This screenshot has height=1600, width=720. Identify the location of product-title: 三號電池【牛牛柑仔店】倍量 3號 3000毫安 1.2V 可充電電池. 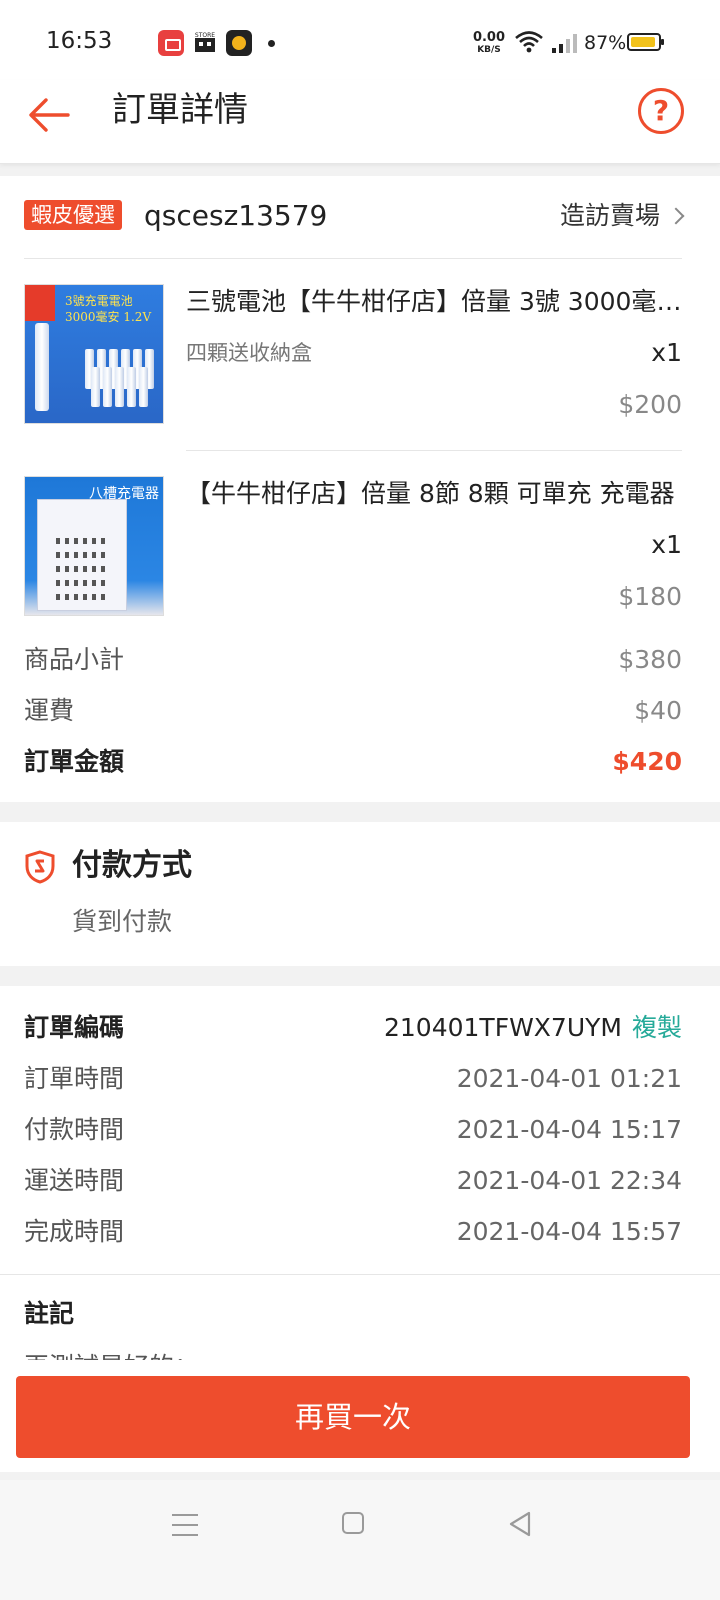
(434, 301).